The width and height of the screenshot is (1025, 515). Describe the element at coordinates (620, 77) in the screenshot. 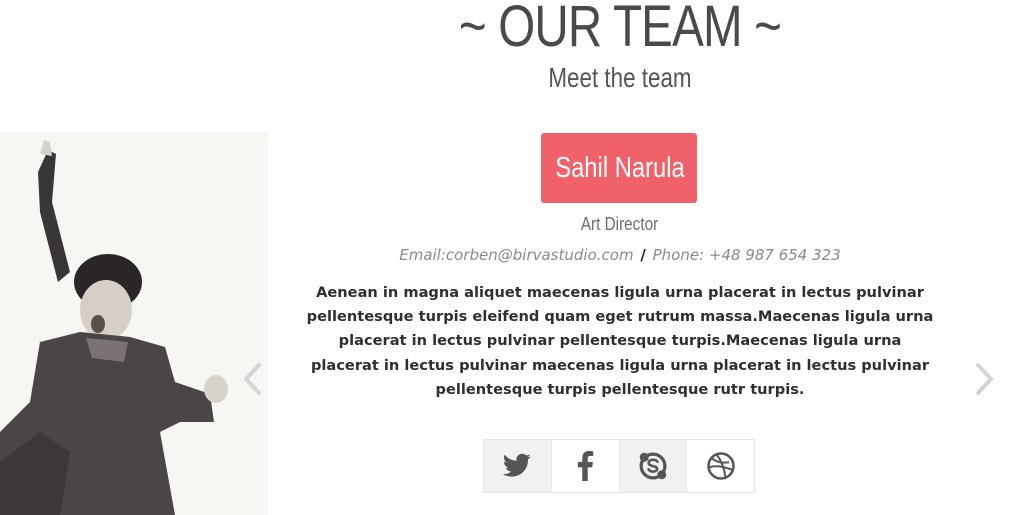

I see `section-subtitle: Meet the team` at that location.